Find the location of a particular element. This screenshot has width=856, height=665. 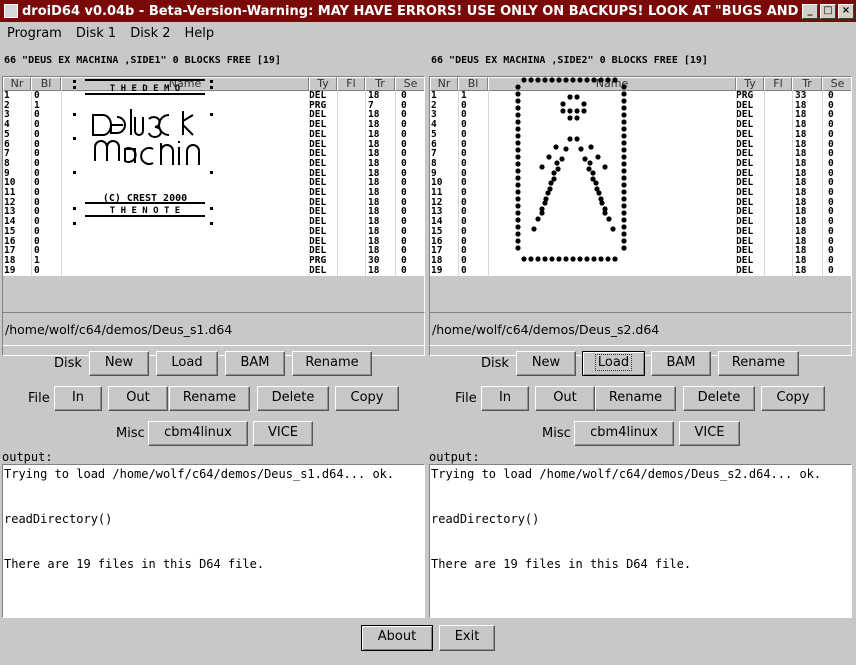

menu-disk-2: Disk 2 is located at coordinates (150, 33).